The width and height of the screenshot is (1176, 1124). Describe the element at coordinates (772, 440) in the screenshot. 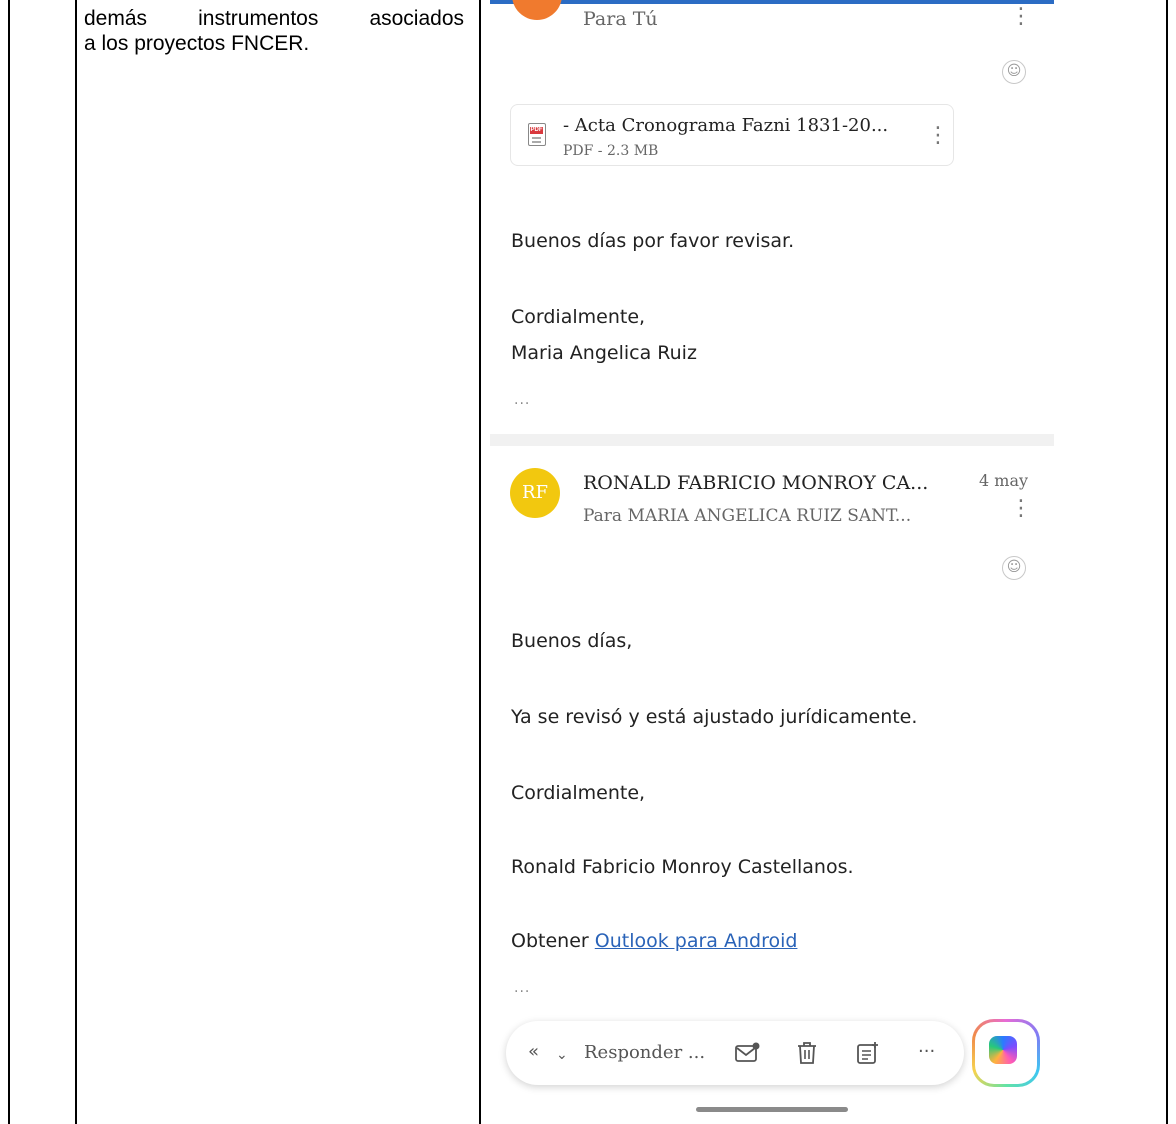

I see `message-separator` at that location.